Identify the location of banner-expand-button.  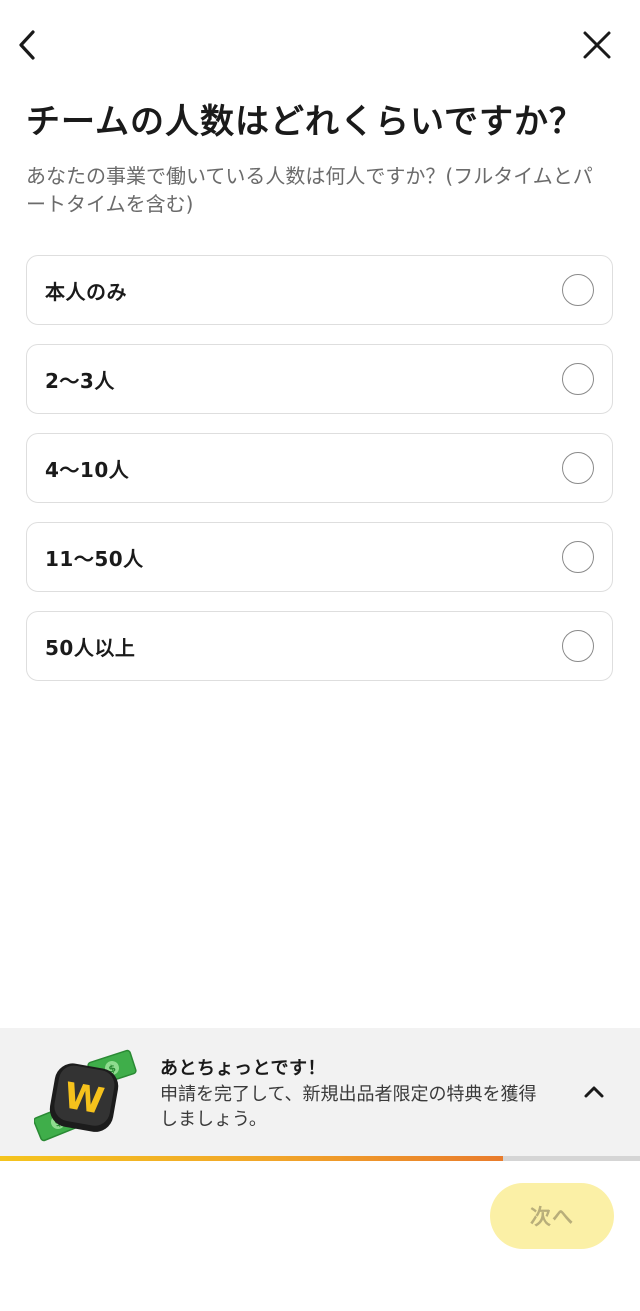
(594, 1092).